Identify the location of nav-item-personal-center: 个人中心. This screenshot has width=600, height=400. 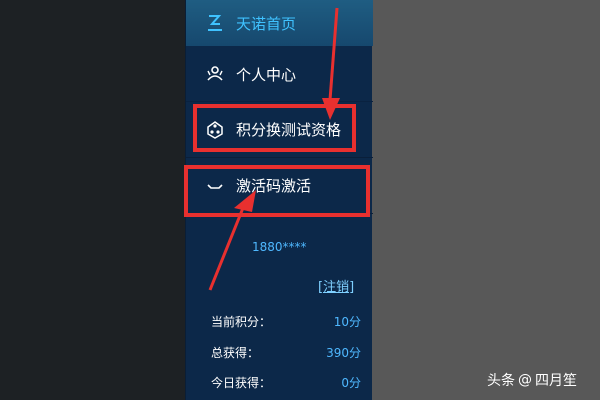
(279, 74).